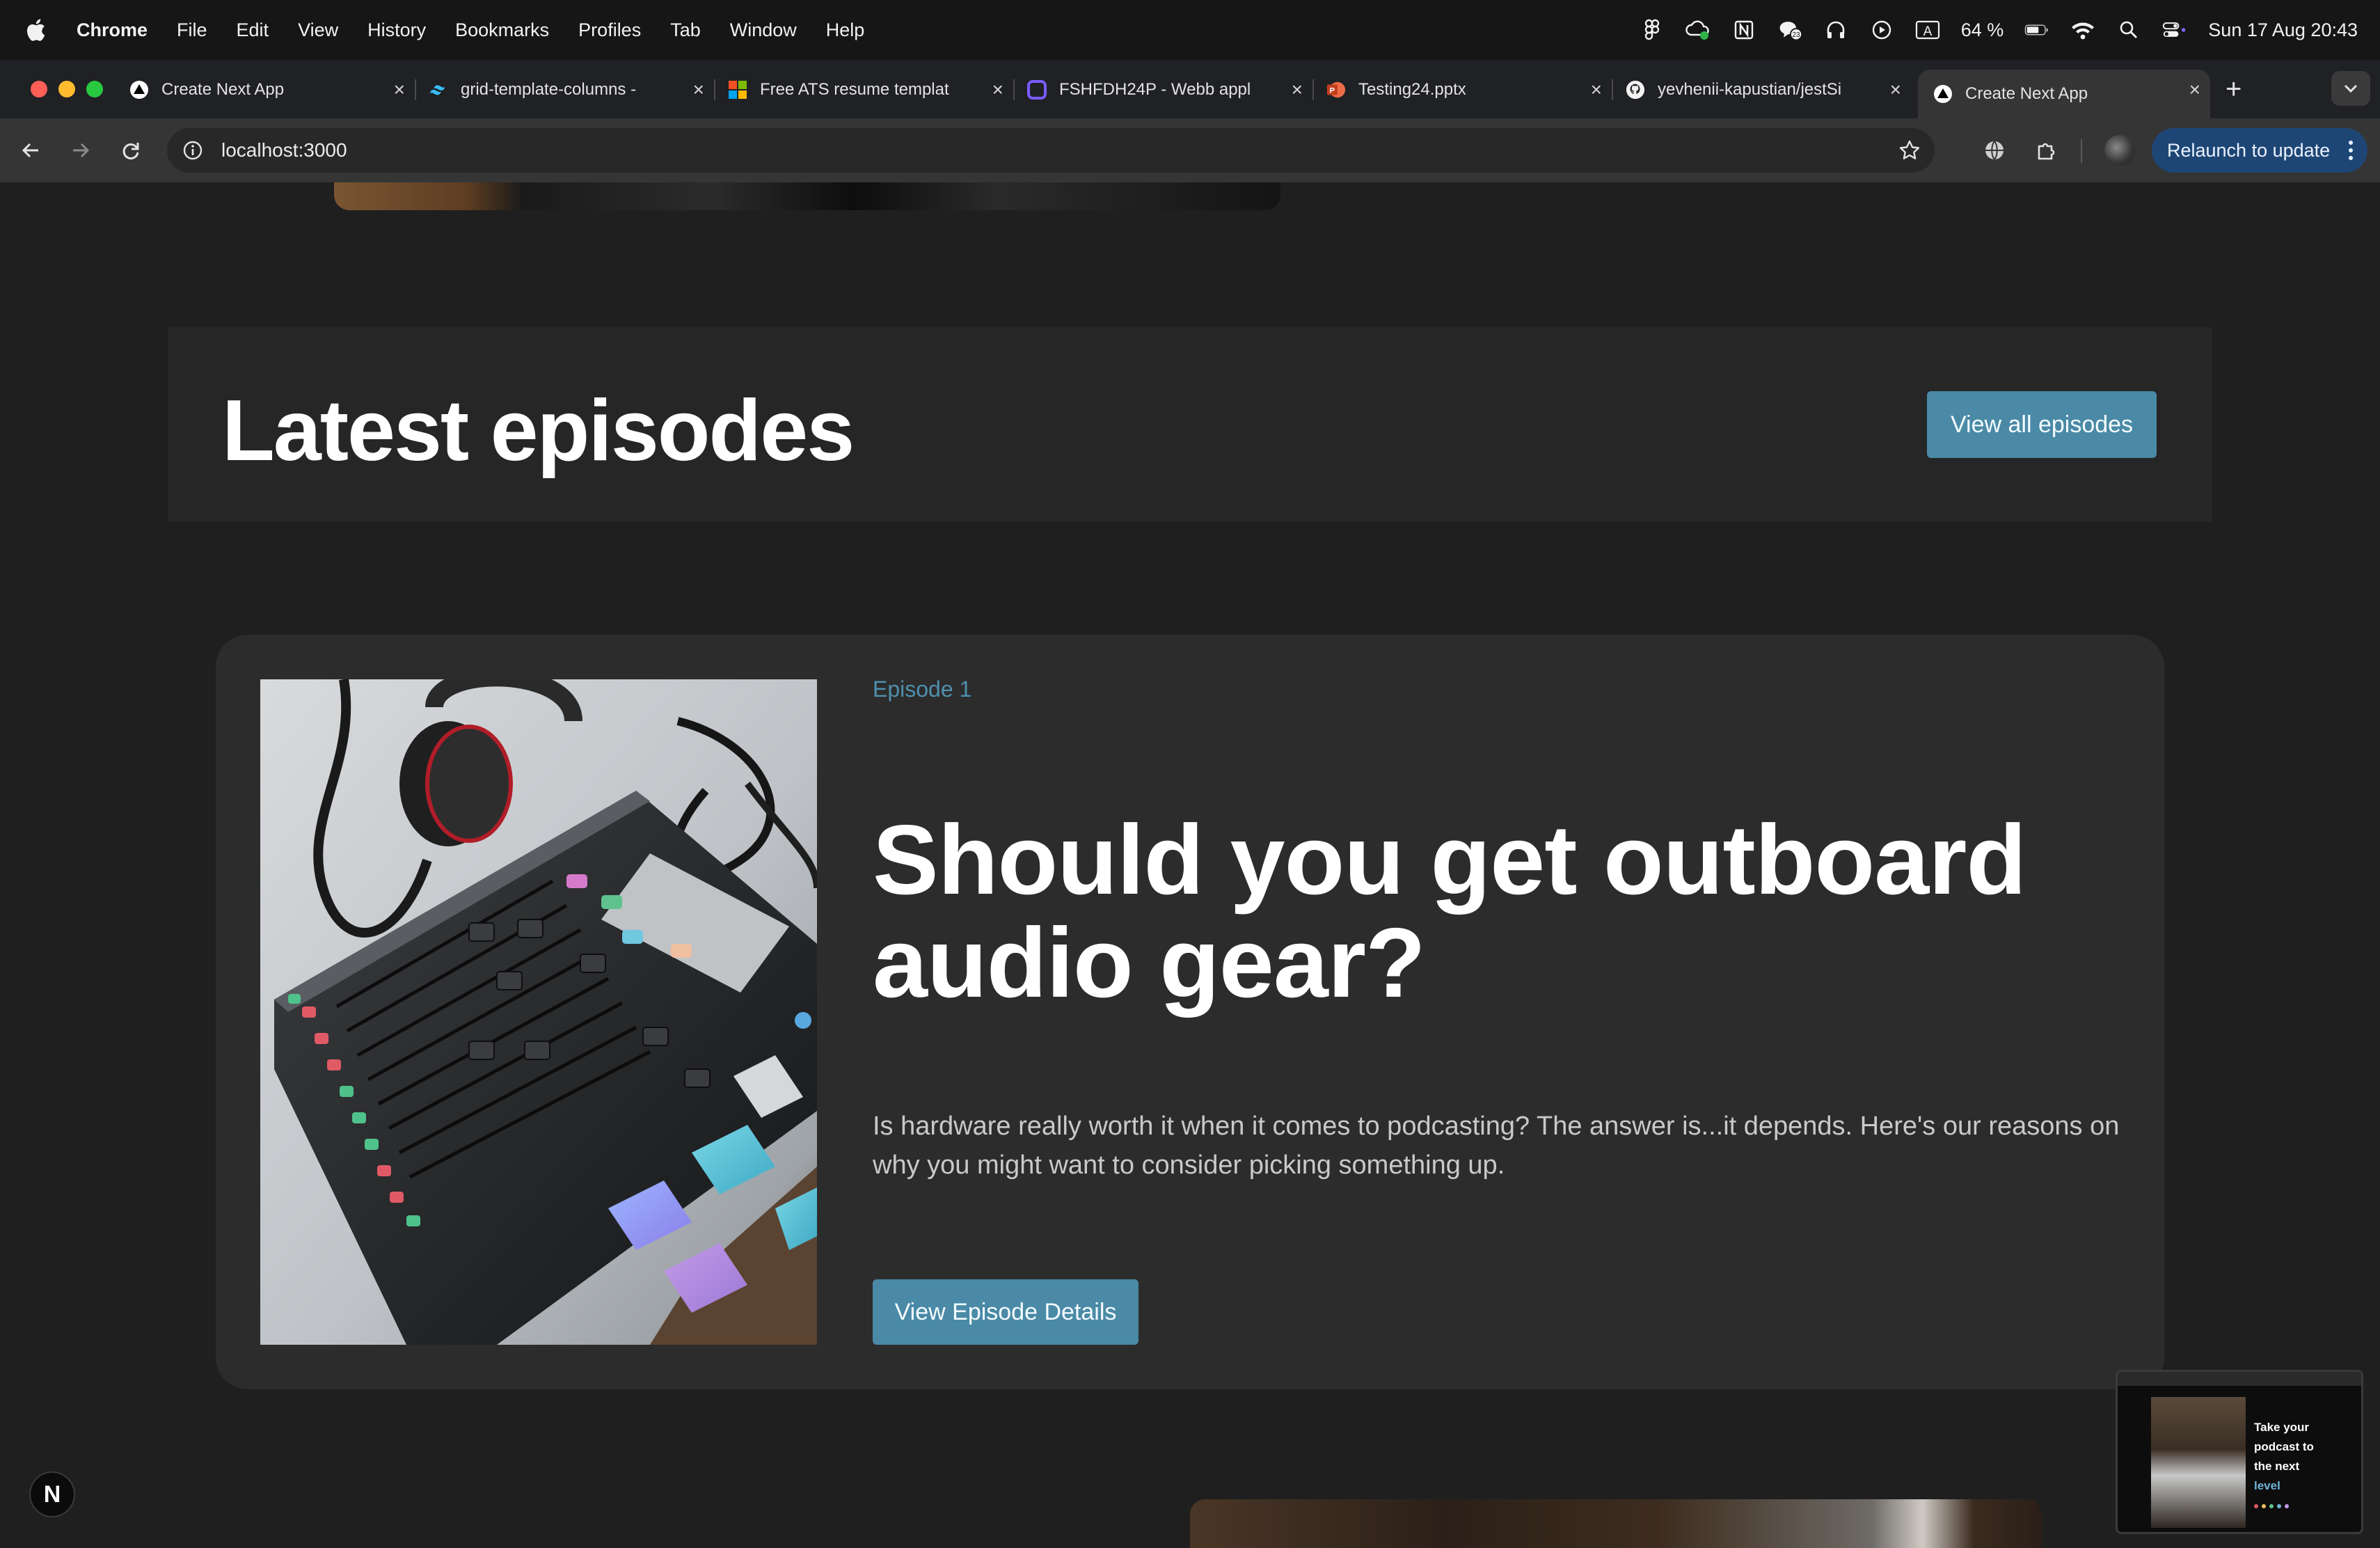 This screenshot has width=2380, height=1548. What do you see at coordinates (845, 30) in the screenshot?
I see `menu-help: Help` at bounding box center [845, 30].